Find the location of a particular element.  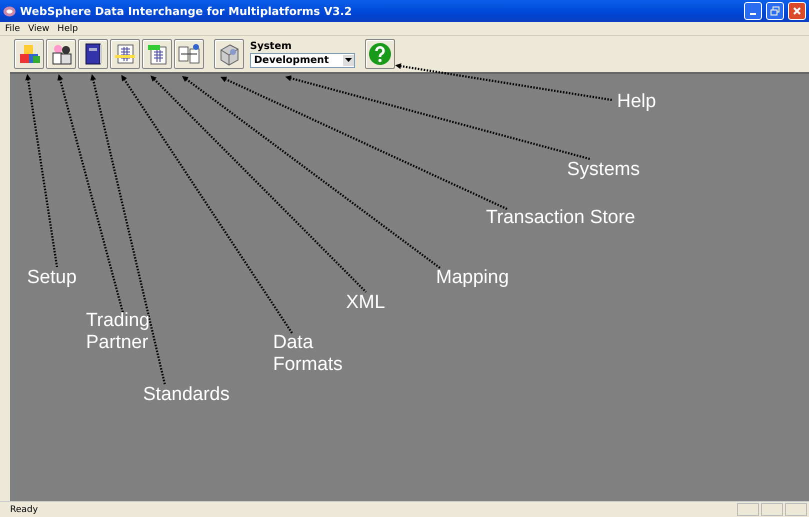

annotation-label: Data Formats is located at coordinates (308, 354).